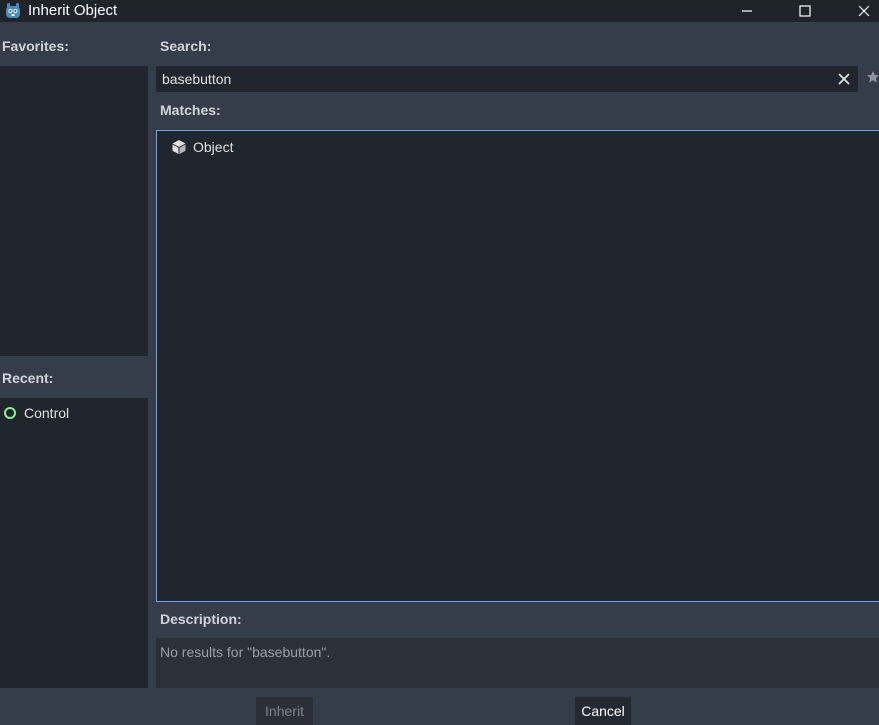  I want to click on recent-item-label: Control, so click(47, 413).